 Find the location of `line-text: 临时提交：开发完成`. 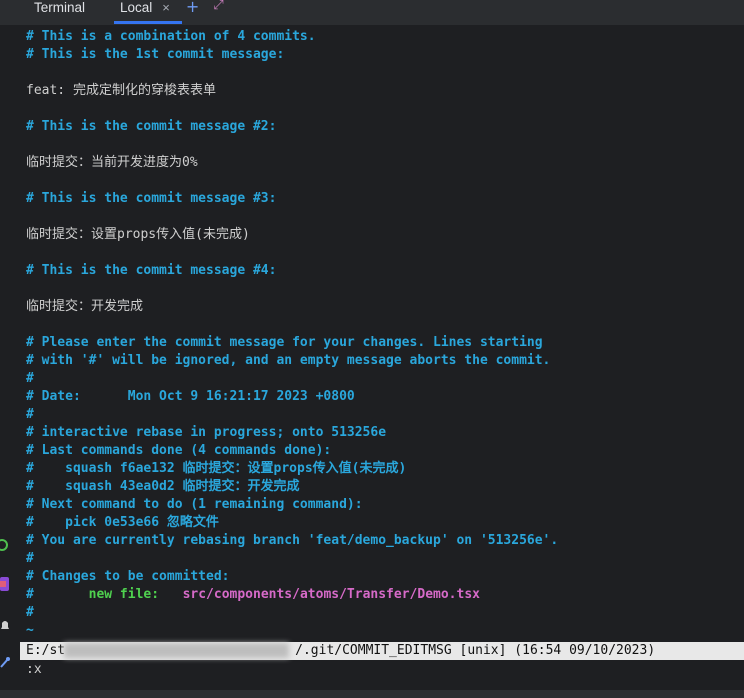

line-text: 临时提交：开发完成 is located at coordinates (85, 306).